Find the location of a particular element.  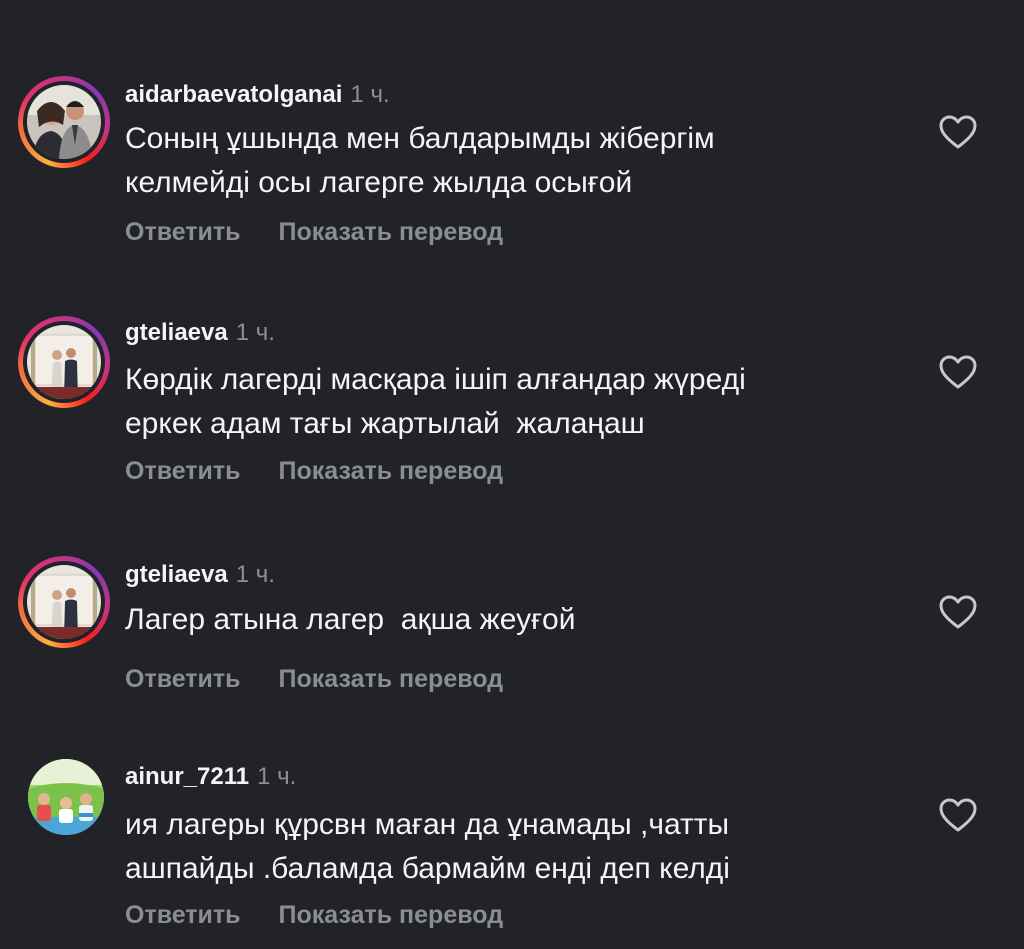

person-photo-icon is located at coordinates (64, 122).